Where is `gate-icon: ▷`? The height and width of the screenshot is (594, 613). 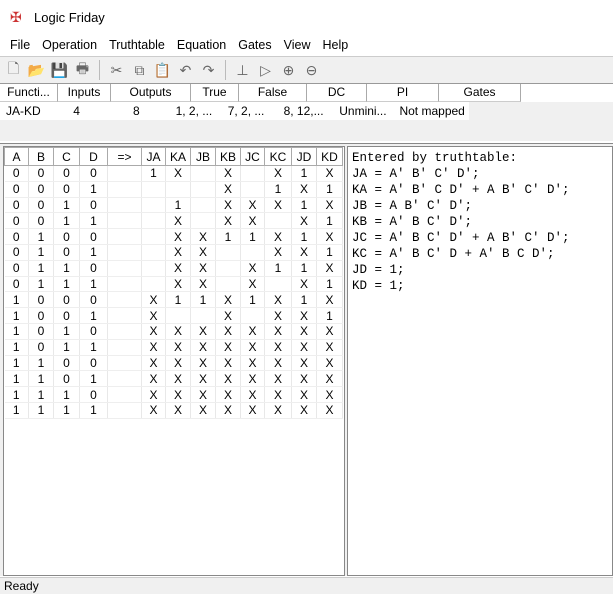 gate-icon: ▷ is located at coordinates (265, 70).